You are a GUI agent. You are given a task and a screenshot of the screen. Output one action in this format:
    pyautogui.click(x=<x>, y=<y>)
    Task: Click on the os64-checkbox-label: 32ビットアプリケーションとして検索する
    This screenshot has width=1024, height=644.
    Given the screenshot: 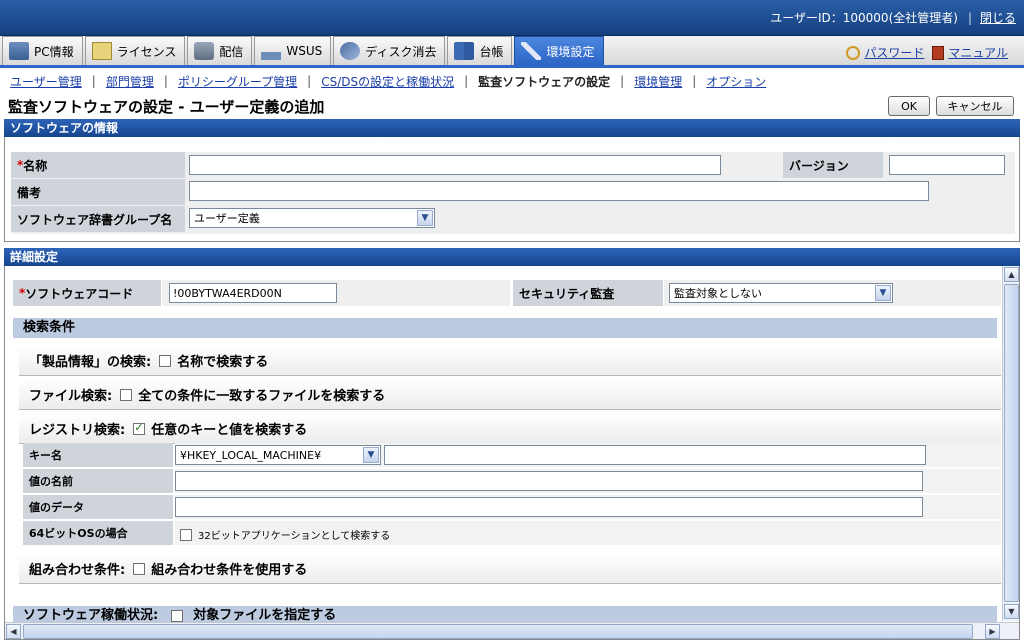 What is the action you would take?
    pyautogui.click(x=294, y=536)
    